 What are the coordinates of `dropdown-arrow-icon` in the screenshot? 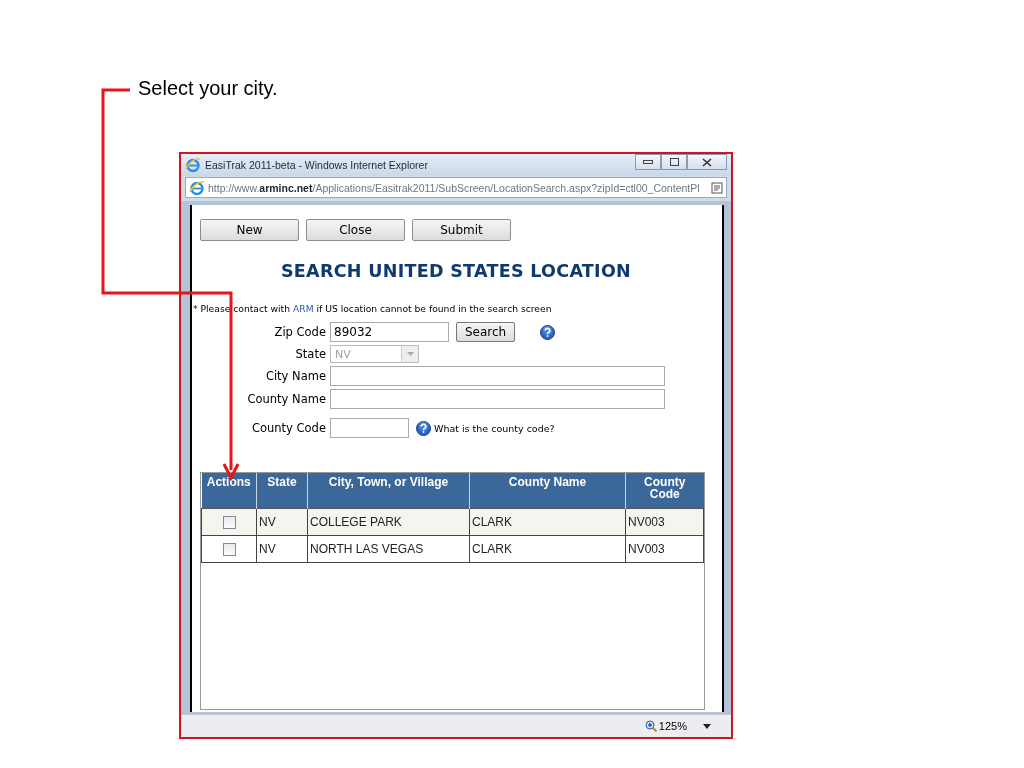 It's located at (707, 726).